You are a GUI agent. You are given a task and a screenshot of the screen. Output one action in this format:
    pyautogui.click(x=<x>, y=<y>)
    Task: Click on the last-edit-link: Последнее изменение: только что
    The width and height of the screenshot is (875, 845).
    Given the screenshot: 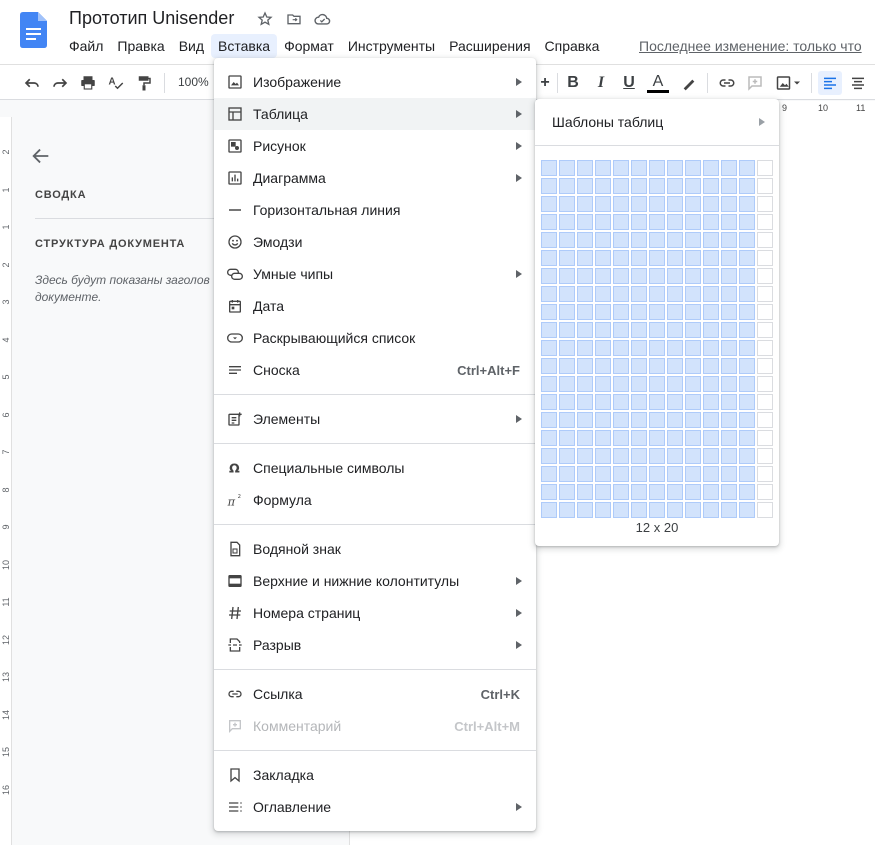 What is the action you would take?
    pyautogui.click(x=750, y=46)
    